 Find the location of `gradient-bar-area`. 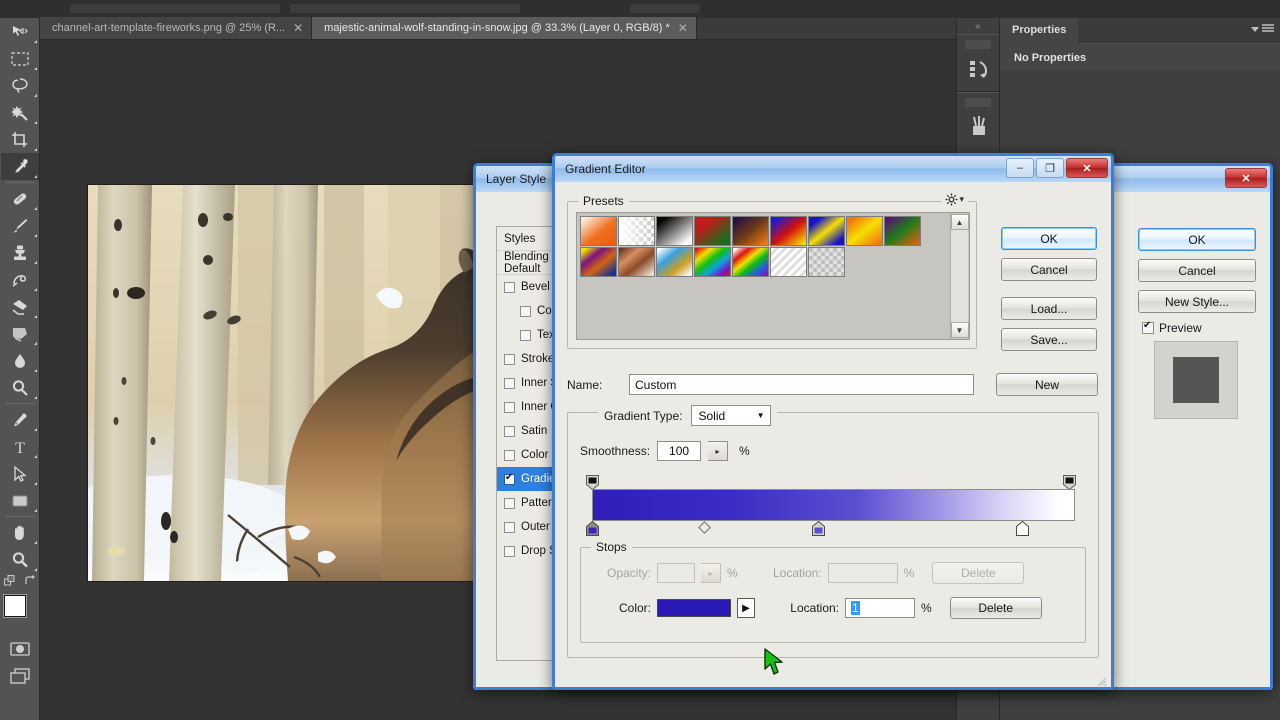

gradient-bar-area is located at coordinates (833, 508).